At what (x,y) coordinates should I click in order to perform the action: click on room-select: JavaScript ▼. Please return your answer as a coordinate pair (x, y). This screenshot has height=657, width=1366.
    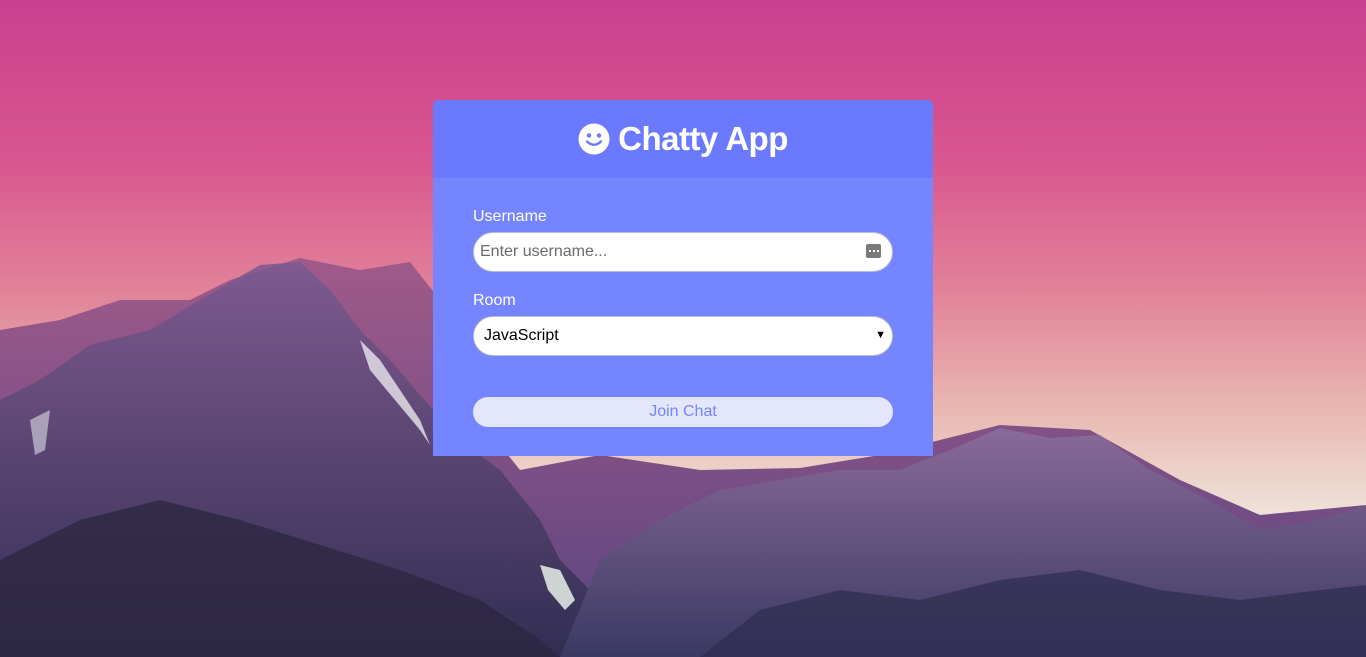
    Looking at the image, I should click on (683, 336).